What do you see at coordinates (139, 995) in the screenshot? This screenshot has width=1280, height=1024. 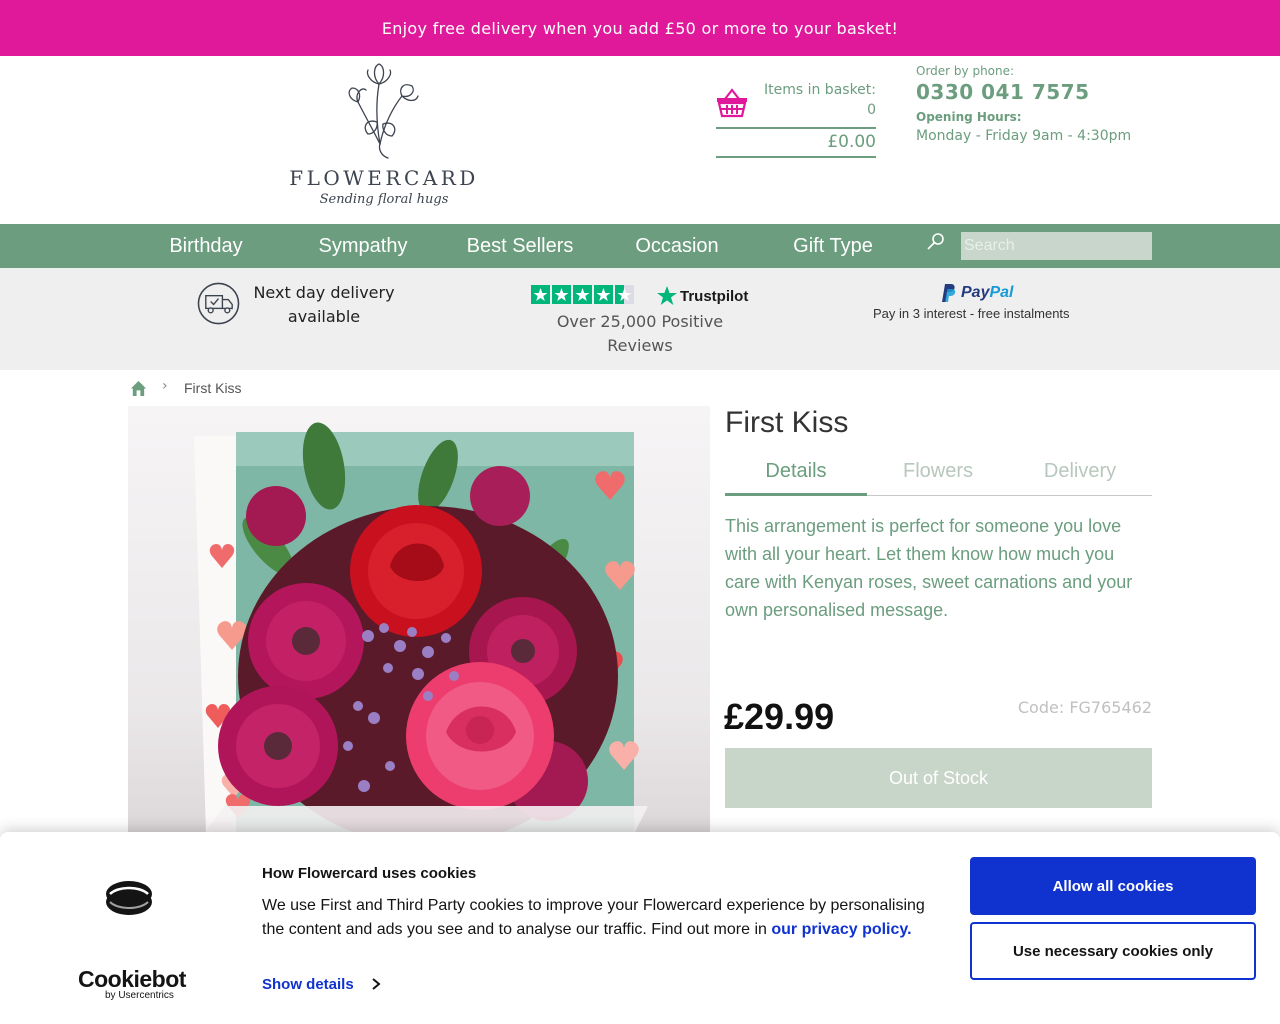 I see `cookiebot-subtitle: by Usercentrics` at bounding box center [139, 995].